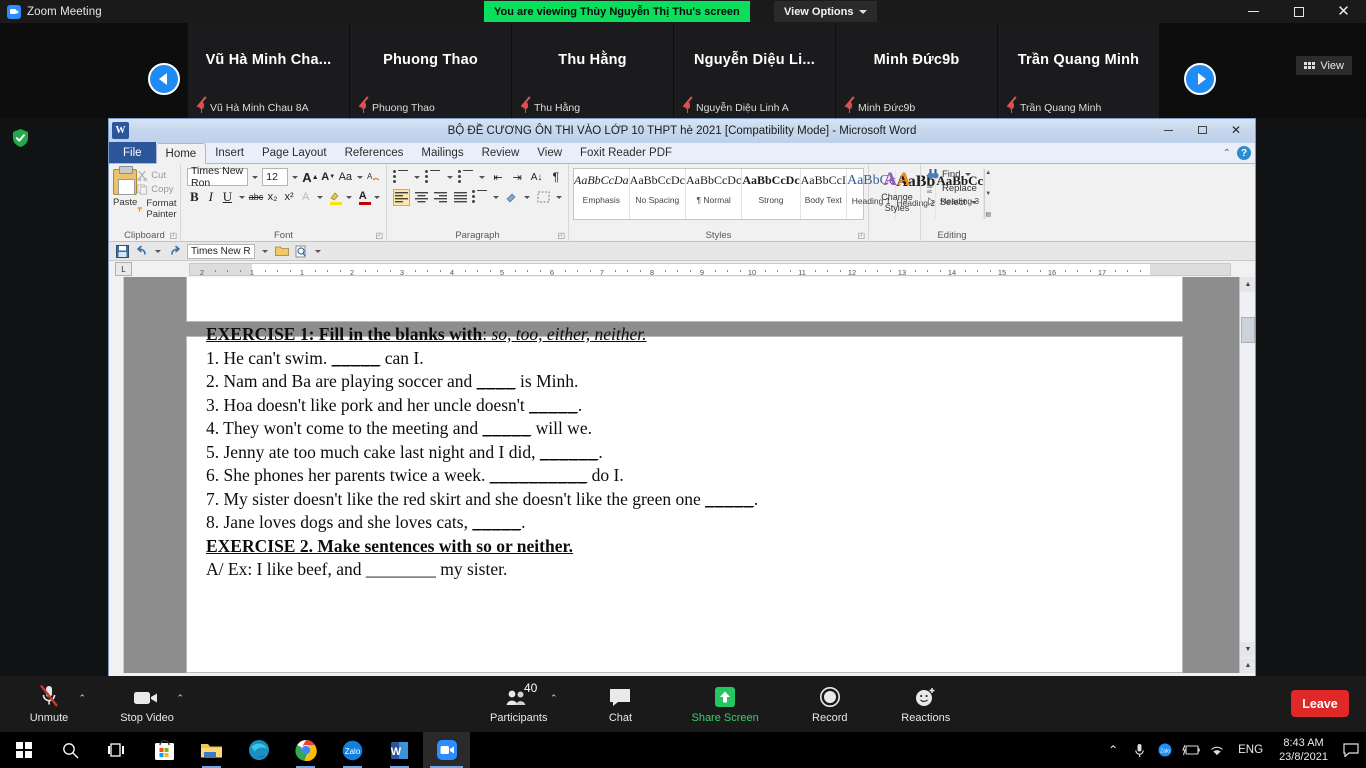 Image resolution: width=1366 pixels, height=768 pixels. What do you see at coordinates (1247, 649) in the screenshot?
I see `scroll-down-button: ▼` at bounding box center [1247, 649].